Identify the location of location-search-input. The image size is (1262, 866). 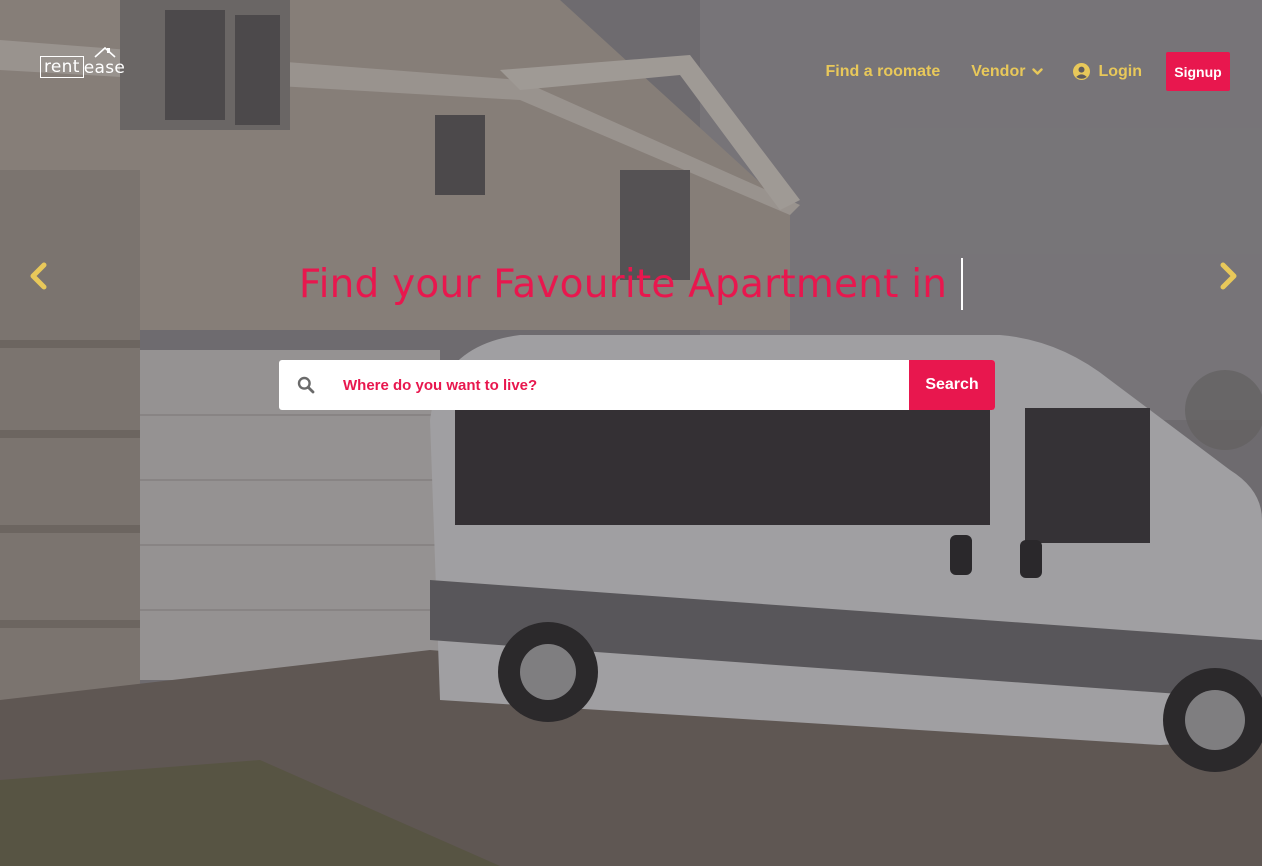
(620, 385).